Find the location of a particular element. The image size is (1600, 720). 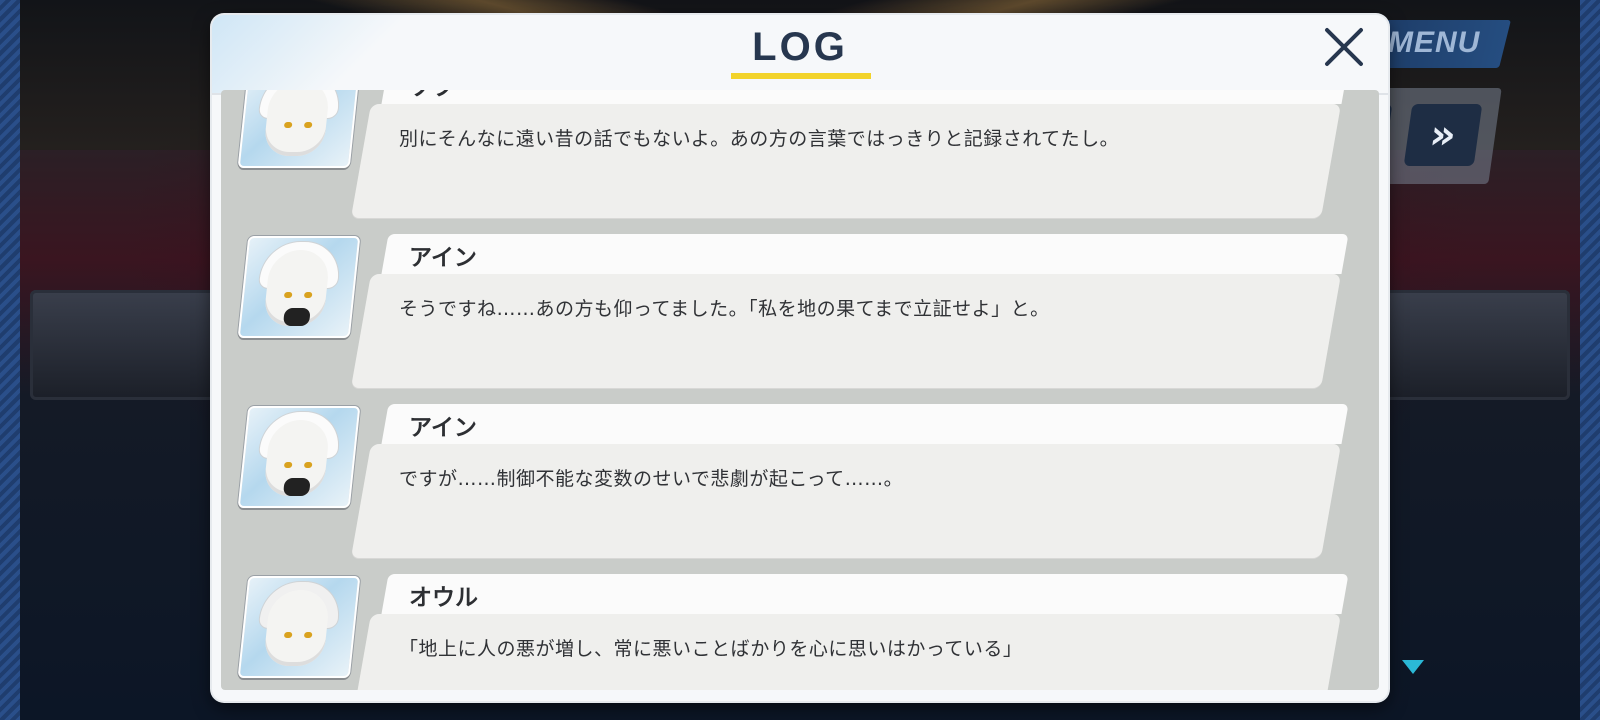

dialog-header: LOG is located at coordinates (800, 55).